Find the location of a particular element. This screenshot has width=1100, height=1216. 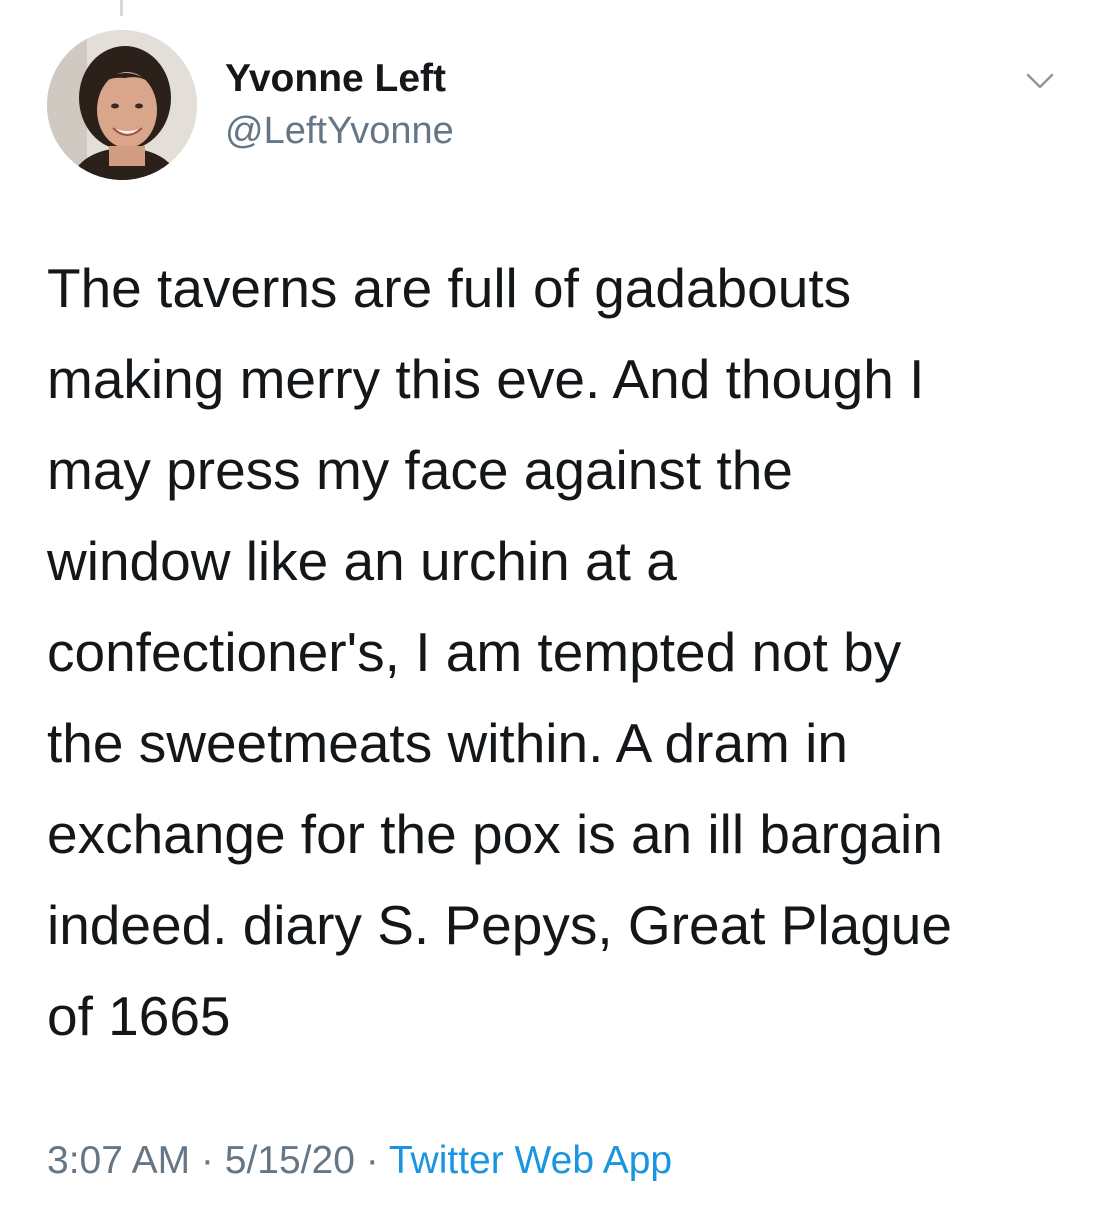

author-handle: @LeftYvonne is located at coordinates (339, 131).